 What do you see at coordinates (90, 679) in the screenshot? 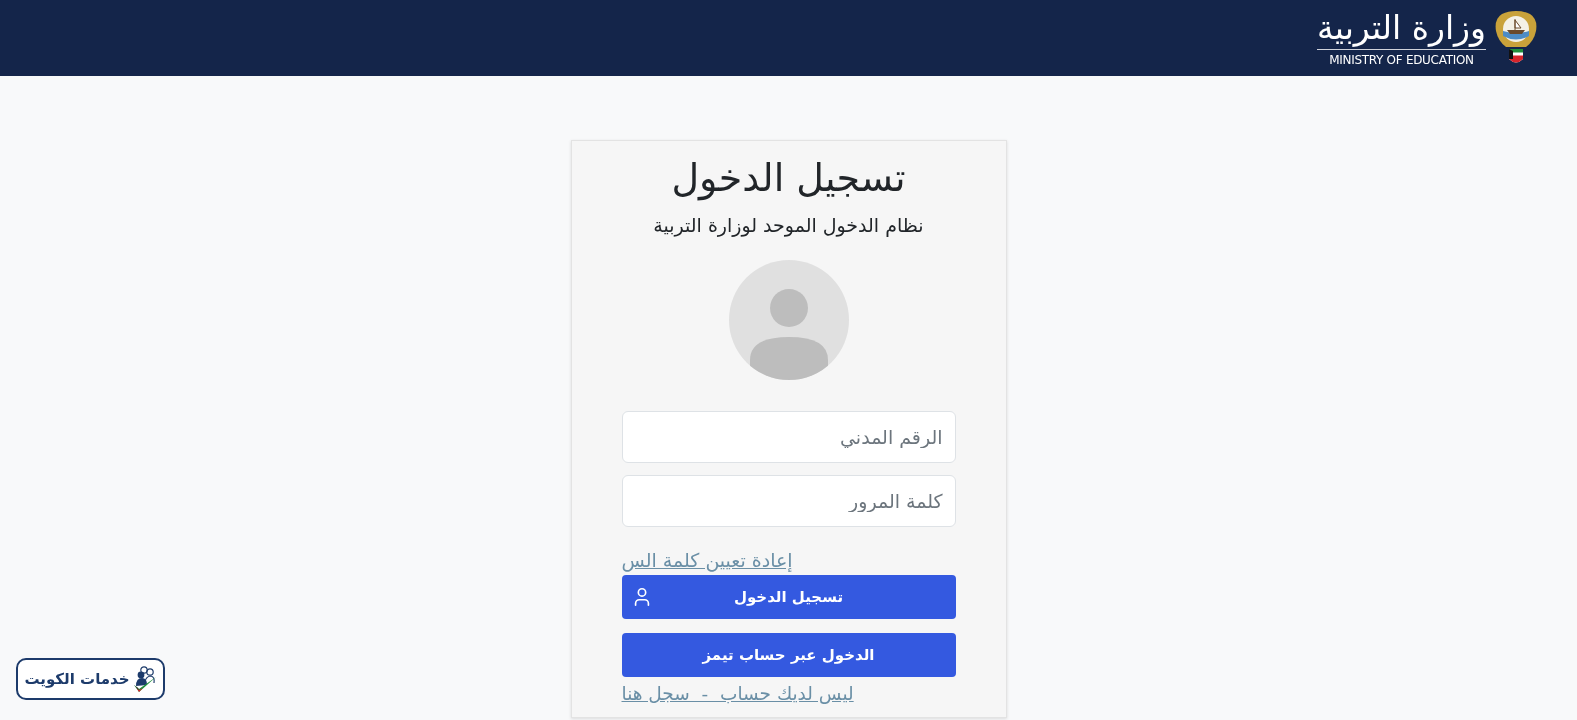
I see `kuwait-services-badge: خدمات الكويت` at bounding box center [90, 679].